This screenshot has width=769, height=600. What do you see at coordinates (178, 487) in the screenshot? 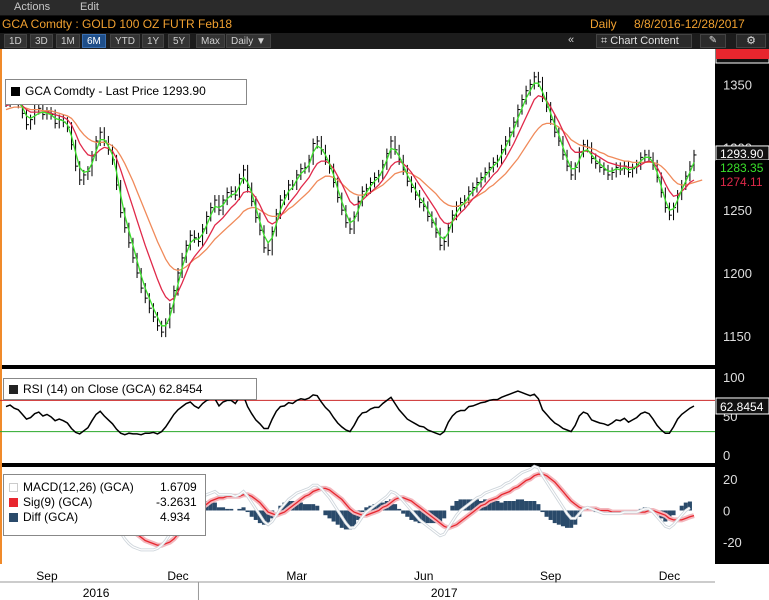
I see `legend-macd-value: 1.6709` at bounding box center [178, 487].